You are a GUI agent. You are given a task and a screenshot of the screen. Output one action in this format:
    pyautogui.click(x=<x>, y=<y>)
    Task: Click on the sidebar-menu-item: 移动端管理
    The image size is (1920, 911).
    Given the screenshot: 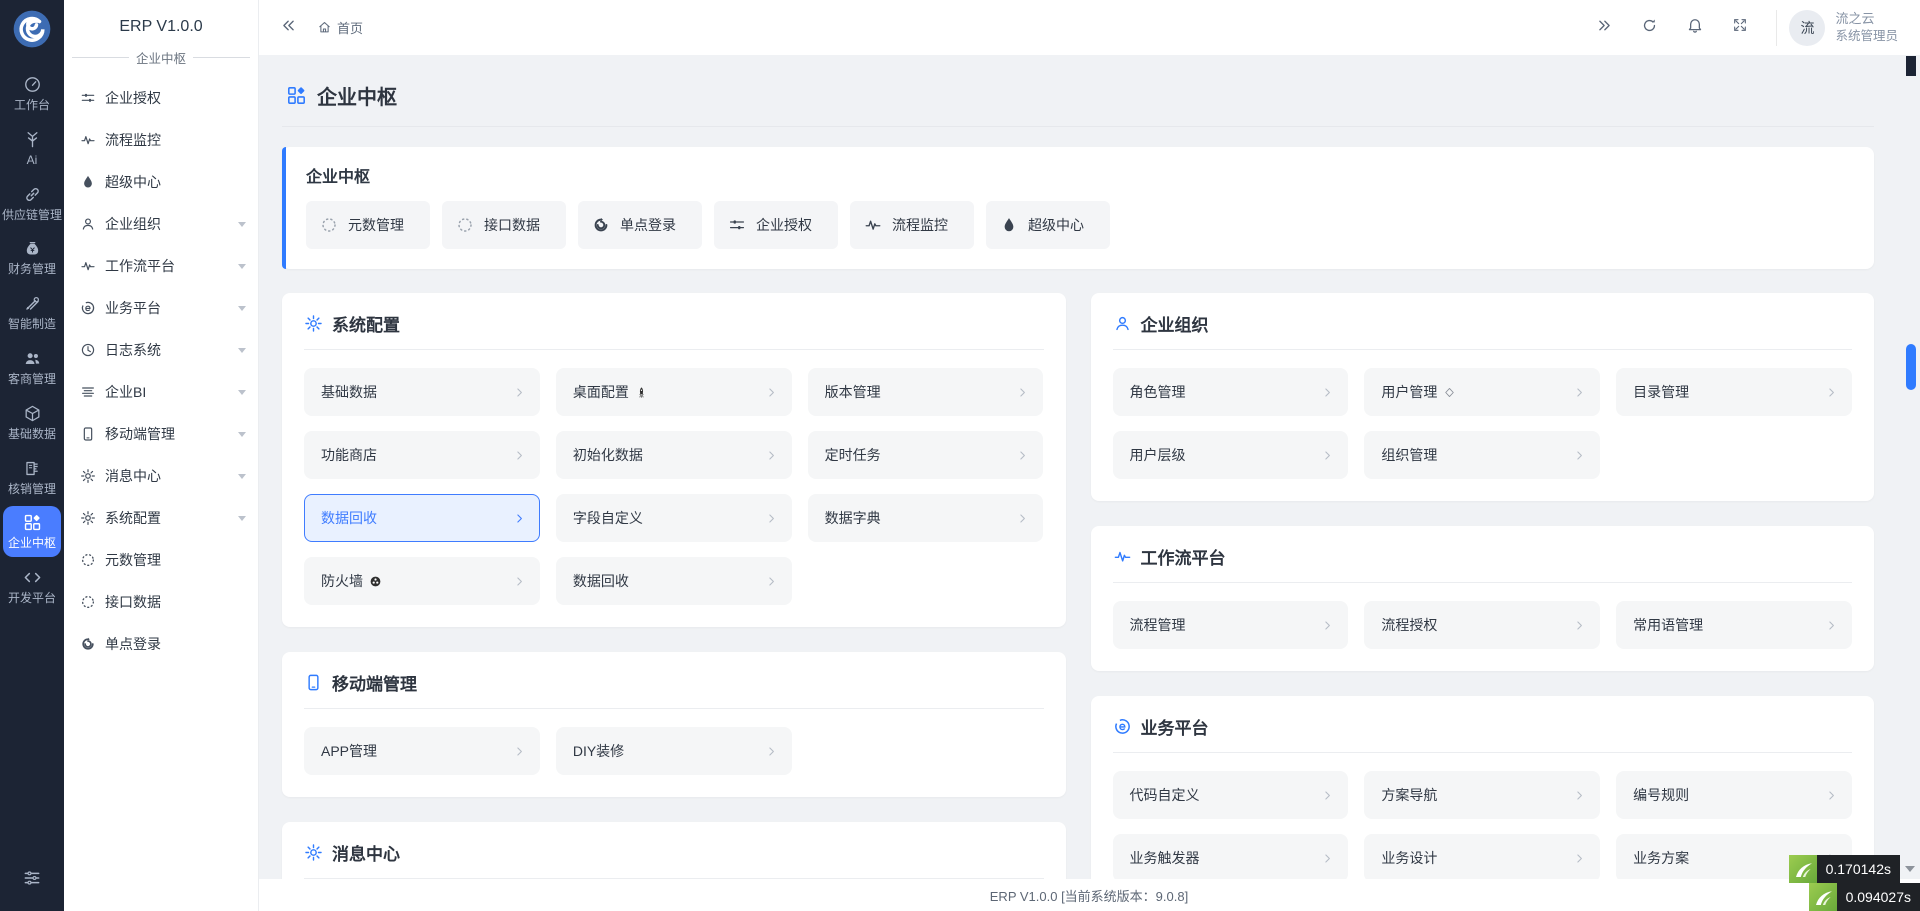 What is the action you would take?
    pyautogui.click(x=161, y=434)
    